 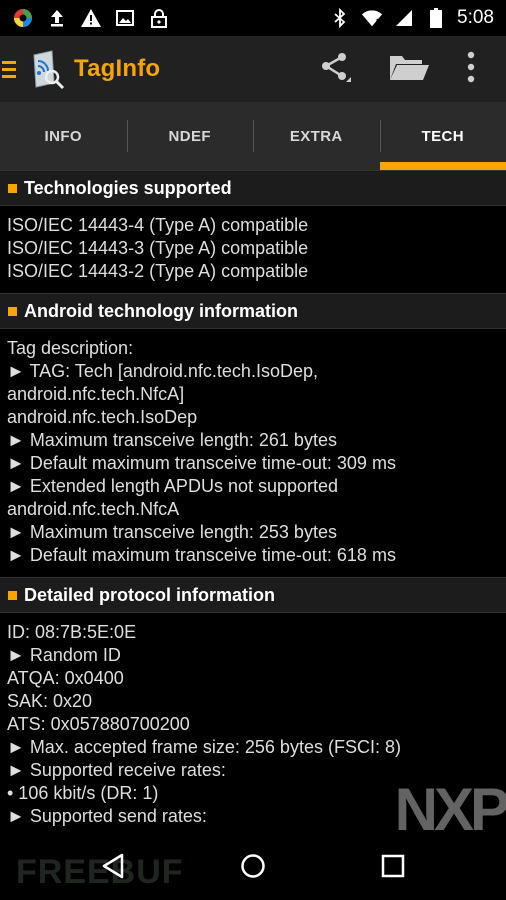 What do you see at coordinates (253, 18) in the screenshot?
I see `status-bar: 5:08` at bounding box center [253, 18].